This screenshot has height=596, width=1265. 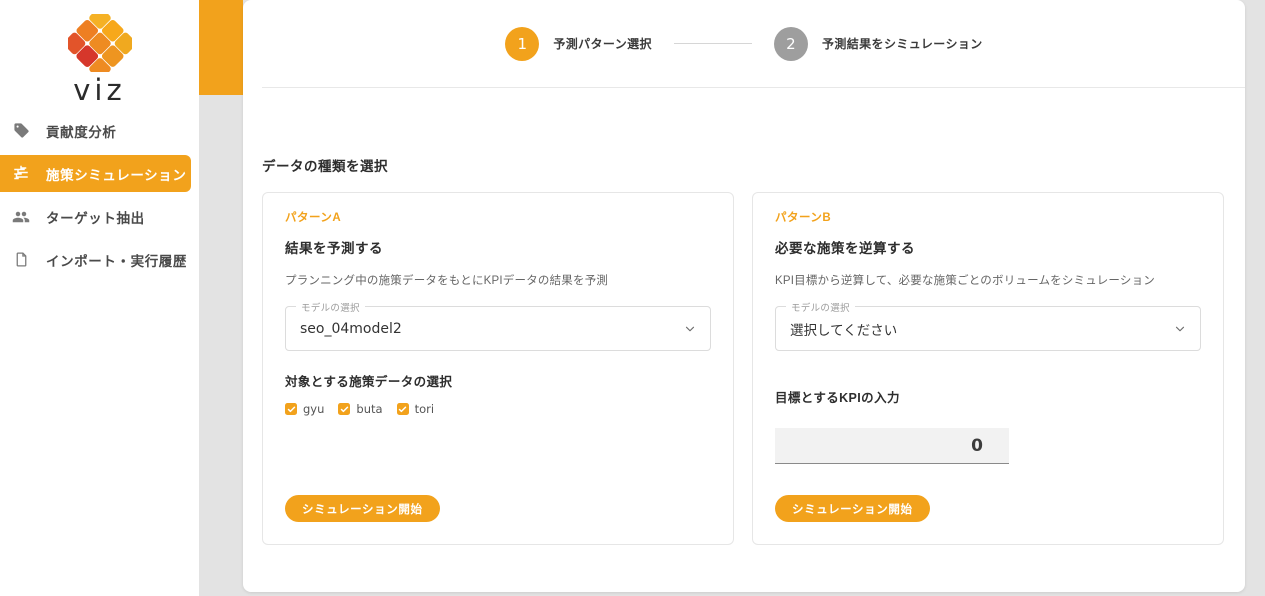 I want to click on checkbox-label: tori, so click(x=424, y=409).